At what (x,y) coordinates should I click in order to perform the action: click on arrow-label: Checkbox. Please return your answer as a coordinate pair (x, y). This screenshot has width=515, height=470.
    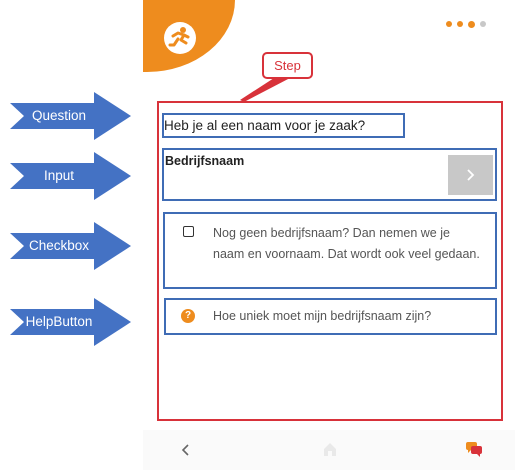
    Looking at the image, I should click on (59, 245).